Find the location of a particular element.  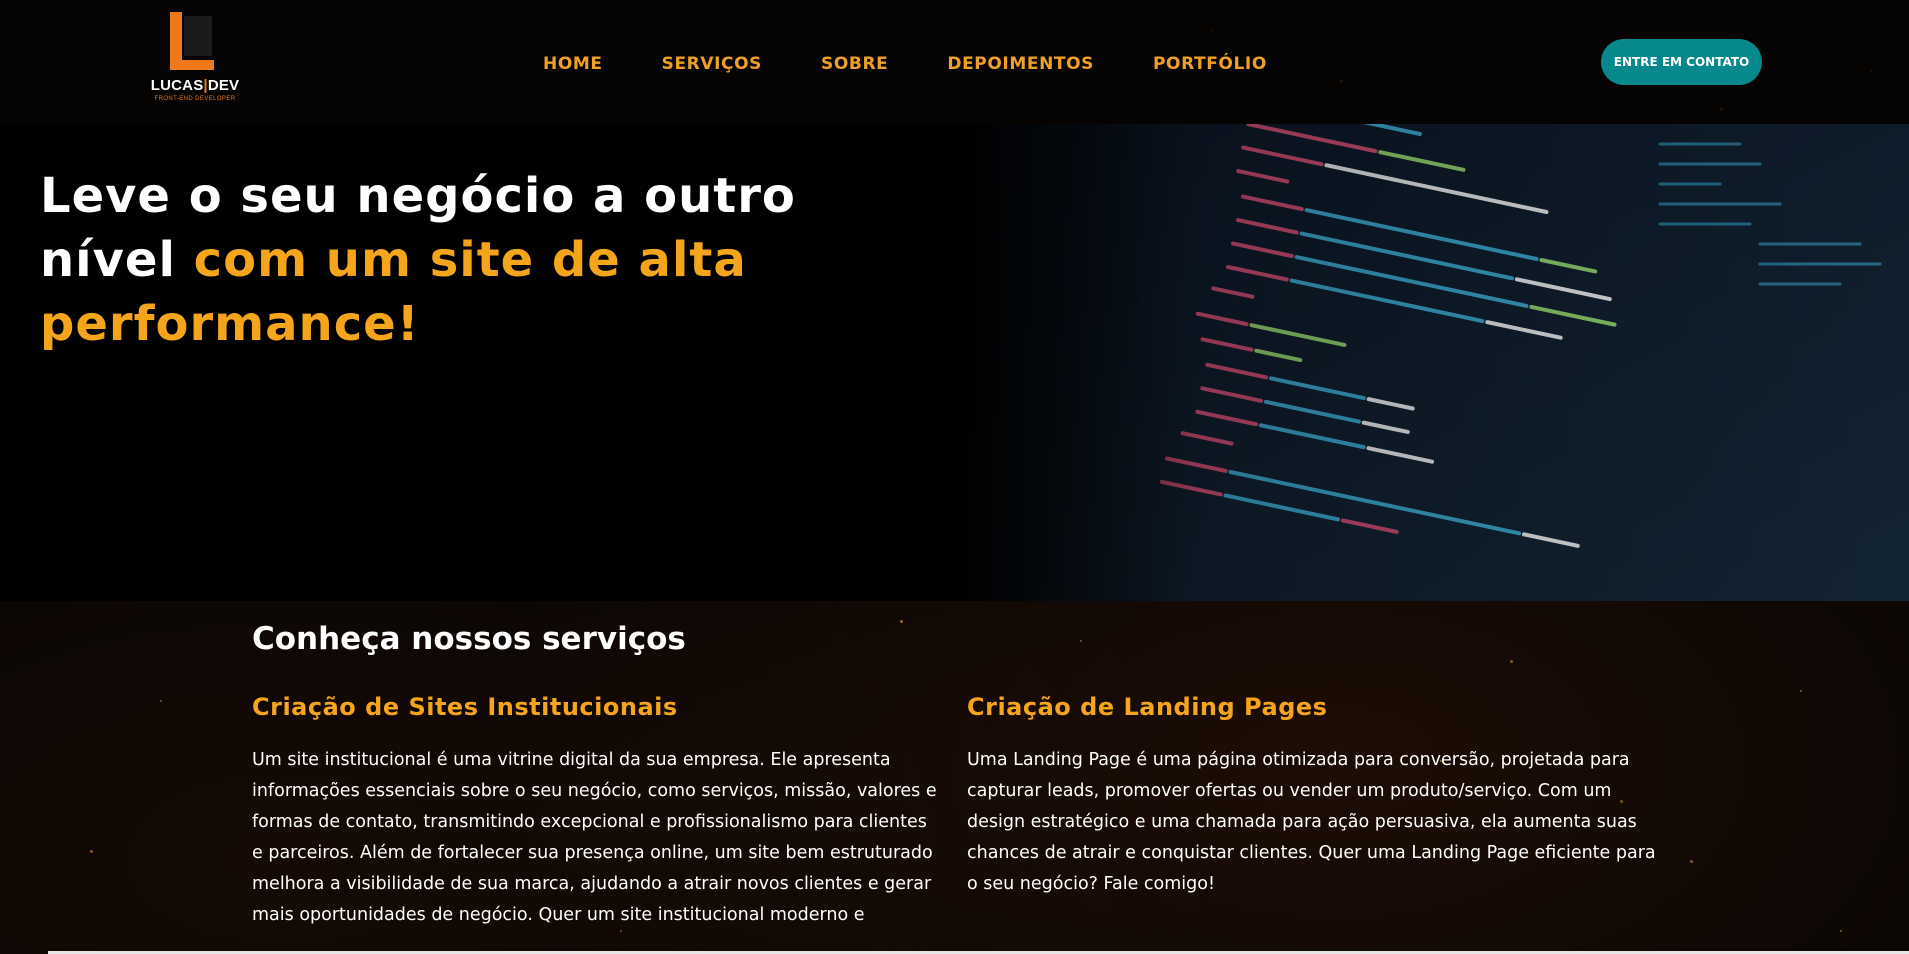

service-title: Criação de Landing Pages is located at coordinates (1147, 707).